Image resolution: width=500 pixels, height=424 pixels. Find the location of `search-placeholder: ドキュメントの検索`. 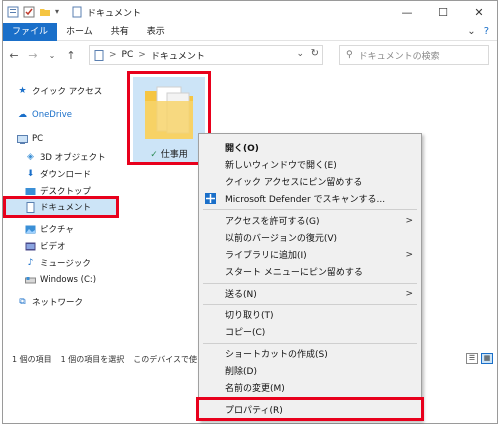

search-placeholder: ドキュメントの検索 is located at coordinates (399, 56).